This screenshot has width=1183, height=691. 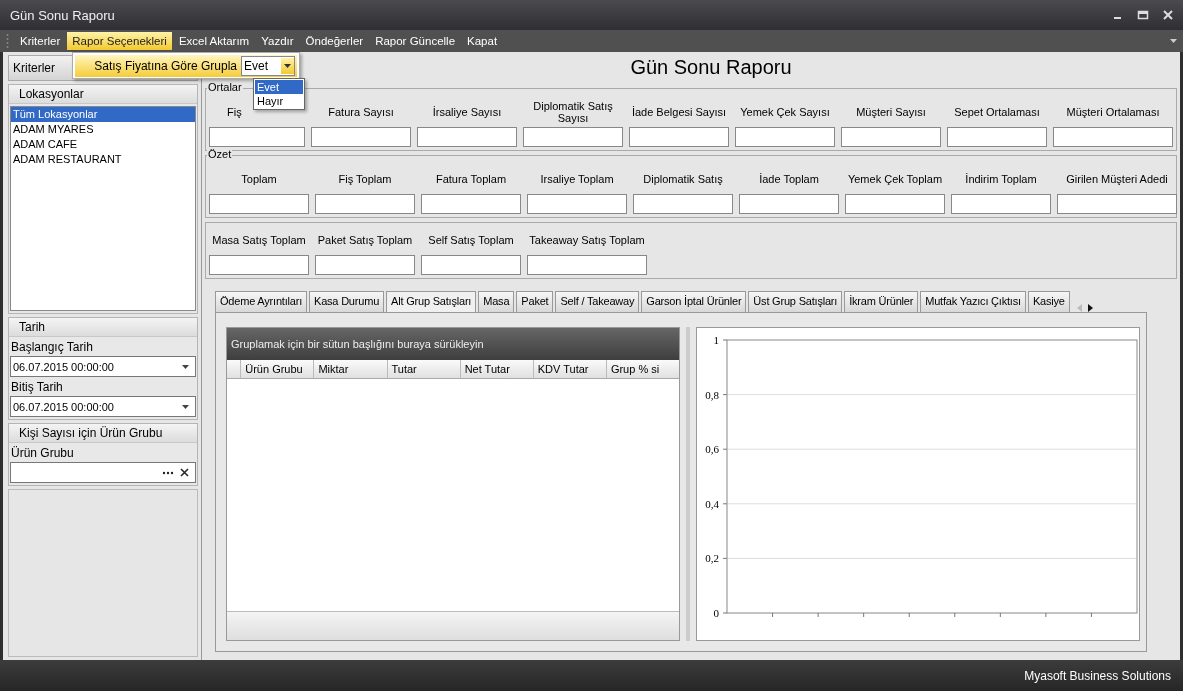 I want to click on axis-label: 0,4, so click(x=712, y=503).